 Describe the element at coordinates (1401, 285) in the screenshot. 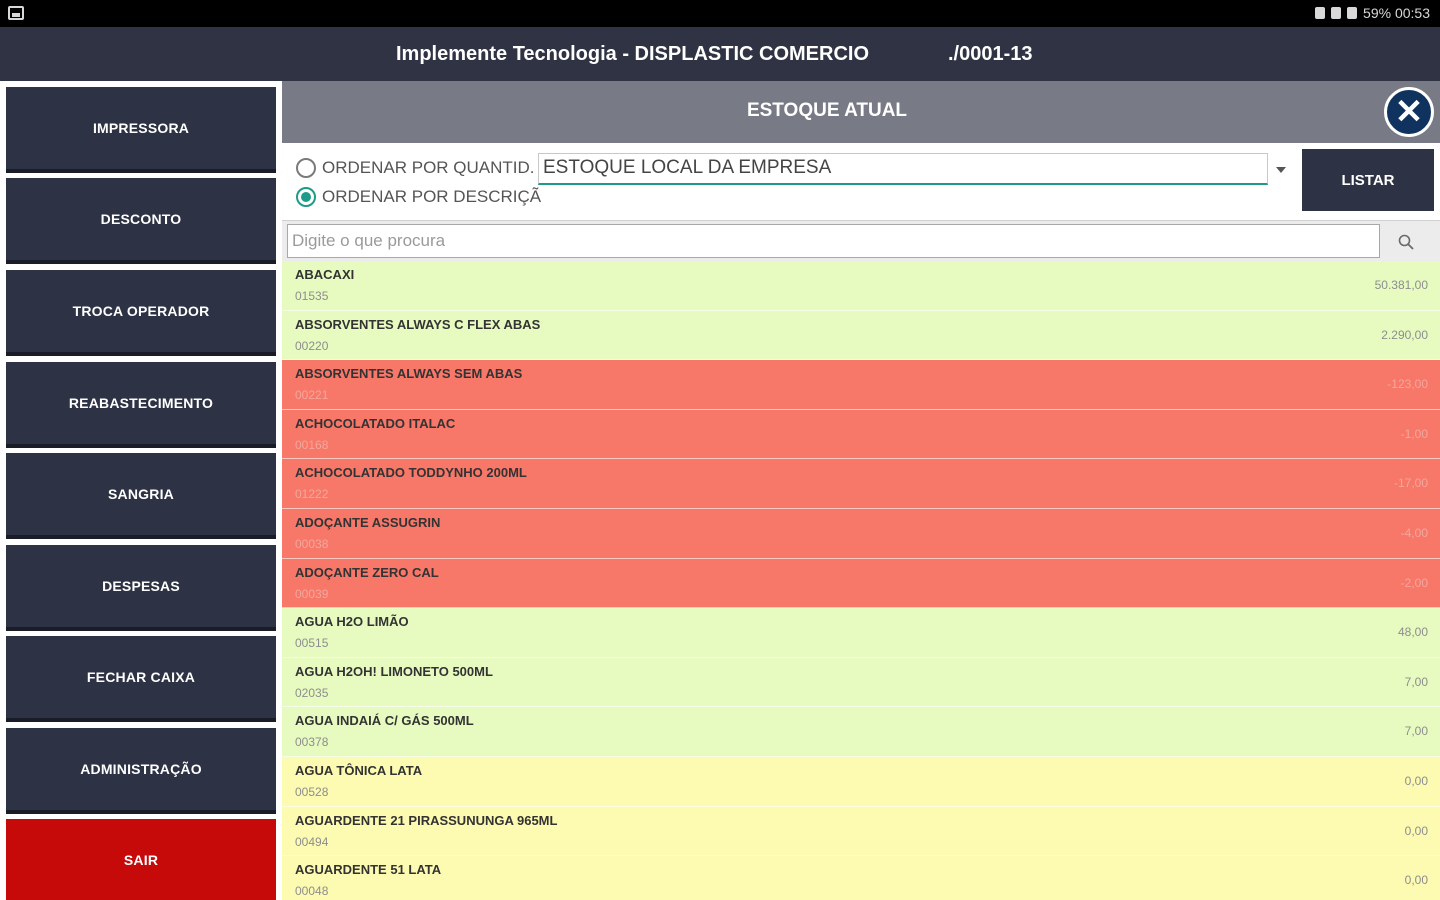

I see `product-quantity: 50.381,00` at that location.